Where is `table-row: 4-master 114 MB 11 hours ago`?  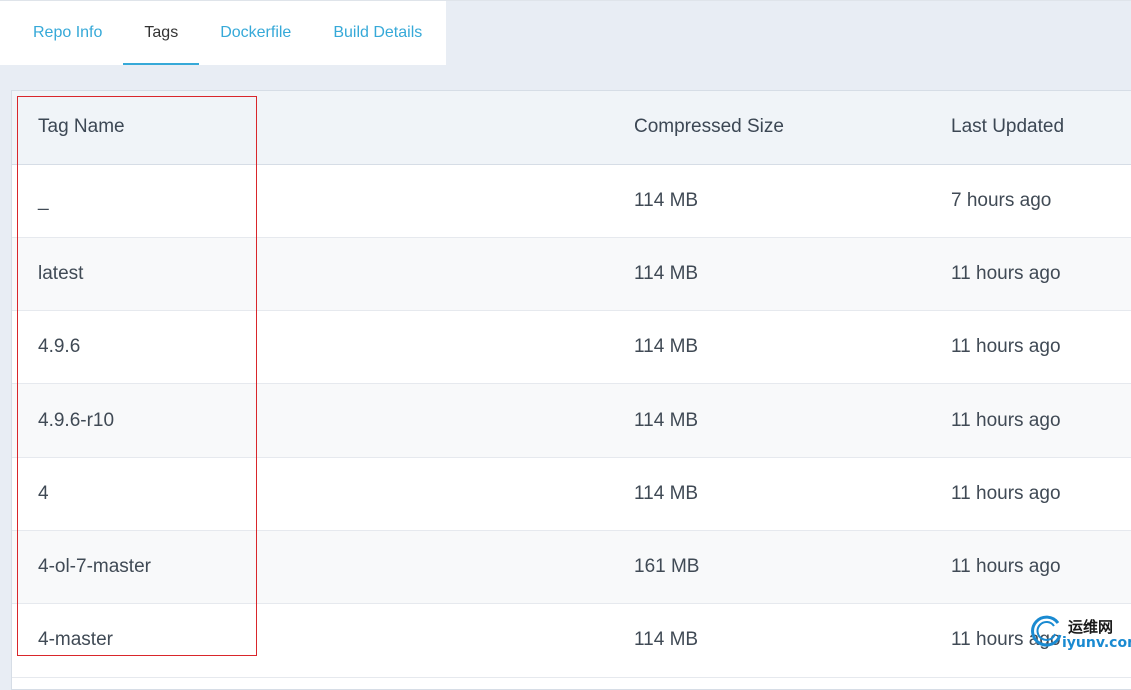
table-row: 4-master 114 MB 11 hours ago is located at coordinates (571, 640).